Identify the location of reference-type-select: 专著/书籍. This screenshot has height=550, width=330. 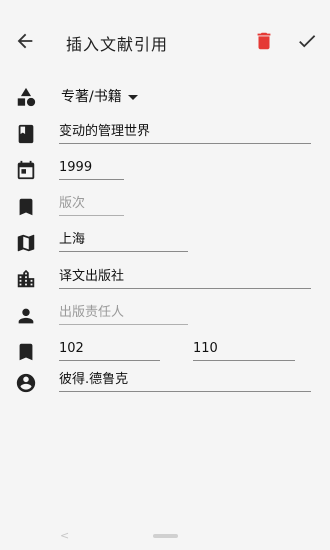
(99, 96).